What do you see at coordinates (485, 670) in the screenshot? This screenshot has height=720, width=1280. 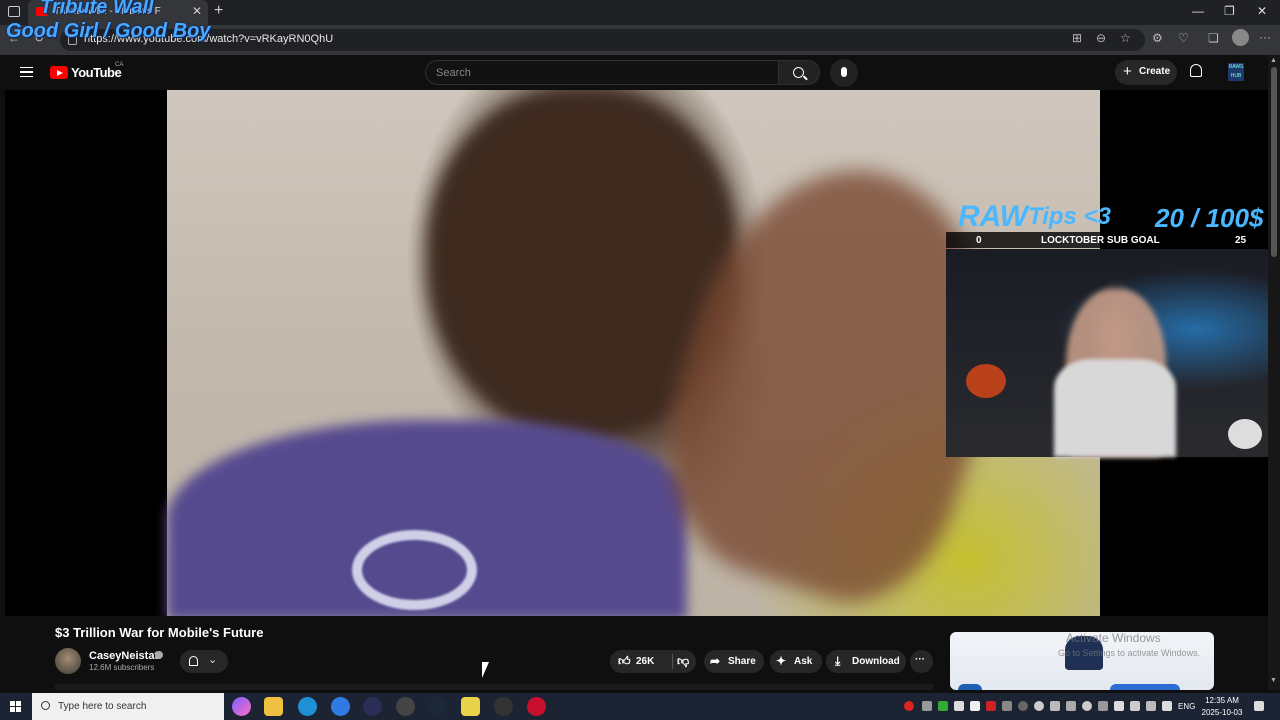 I see `mouse-cursor` at bounding box center [485, 670].